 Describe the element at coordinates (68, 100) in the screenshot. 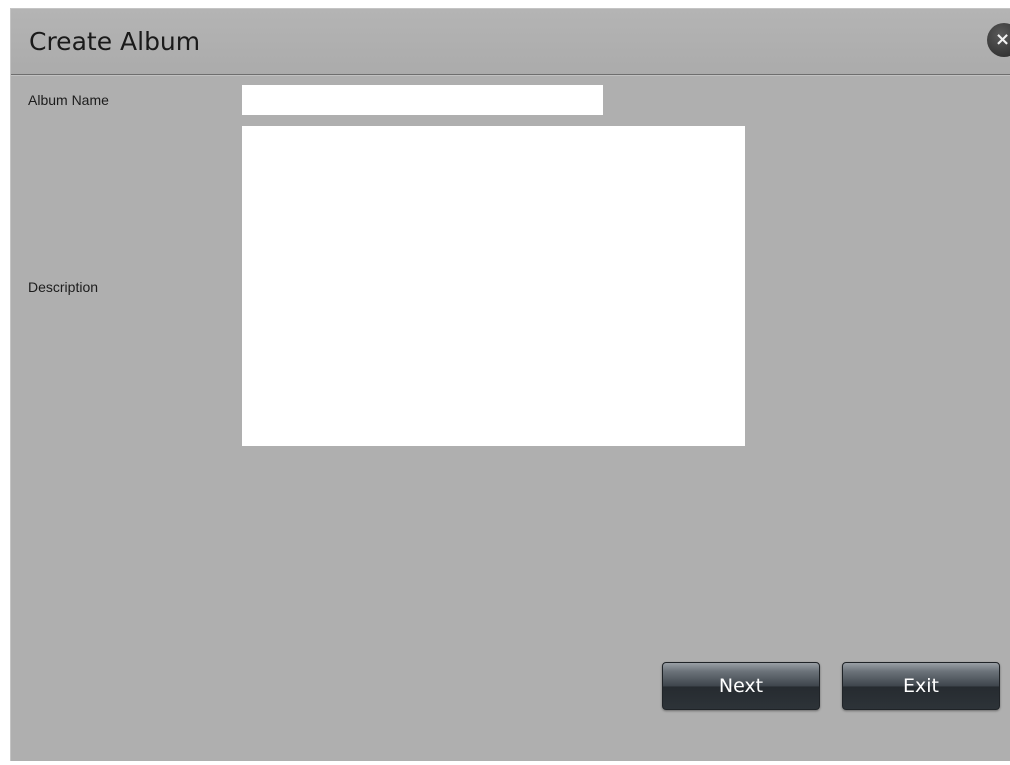

I see `album-name-label: Album Name` at that location.